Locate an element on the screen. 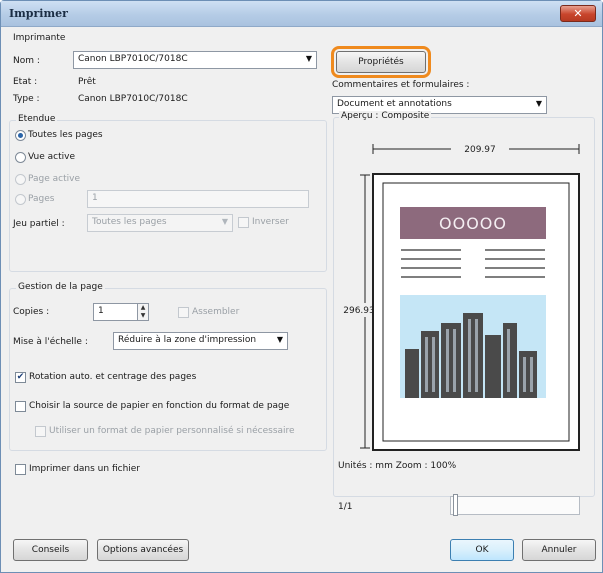 This screenshot has height=573, width=603. properties-button-label: Propriétés is located at coordinates (381, 62).